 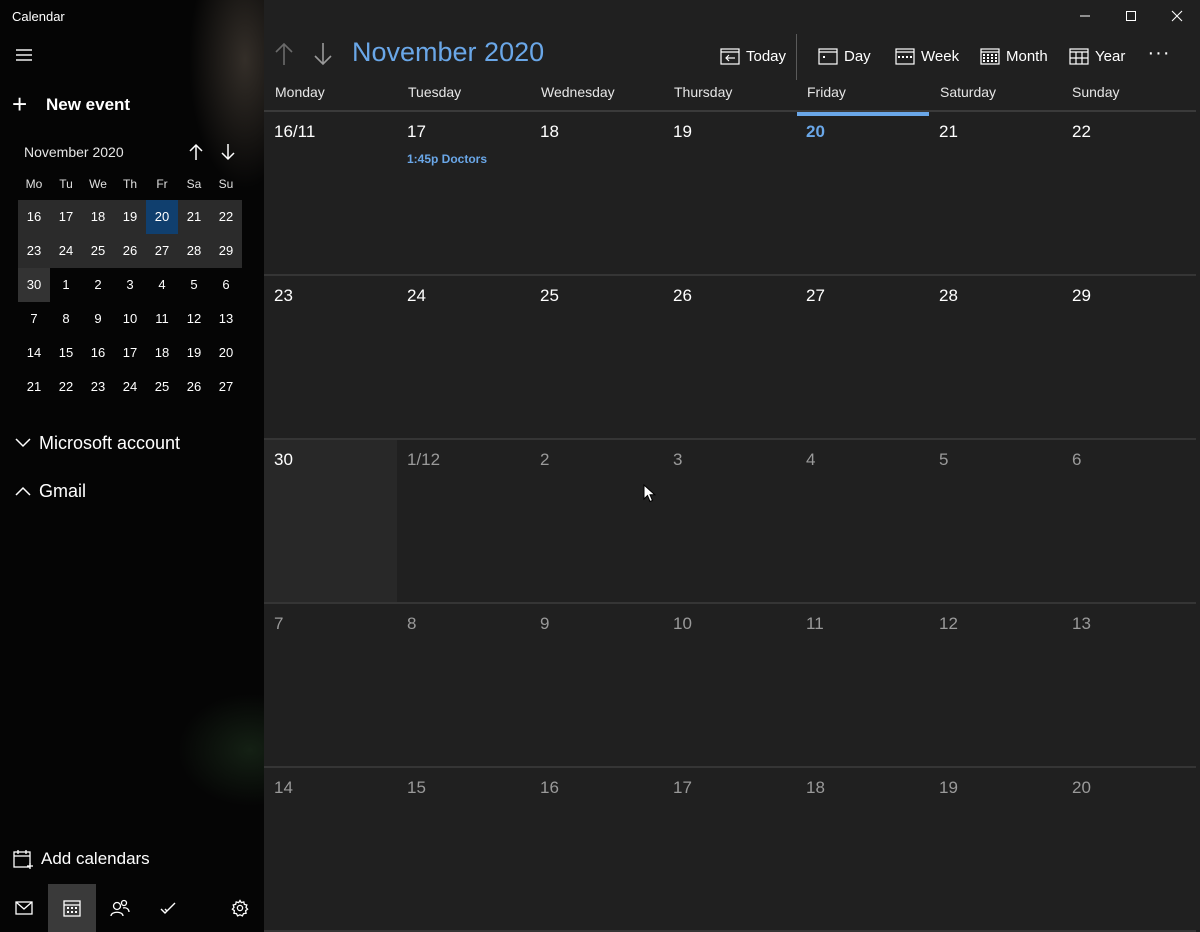 I want to click on mini-day: 19, so click(x=194, y=353).